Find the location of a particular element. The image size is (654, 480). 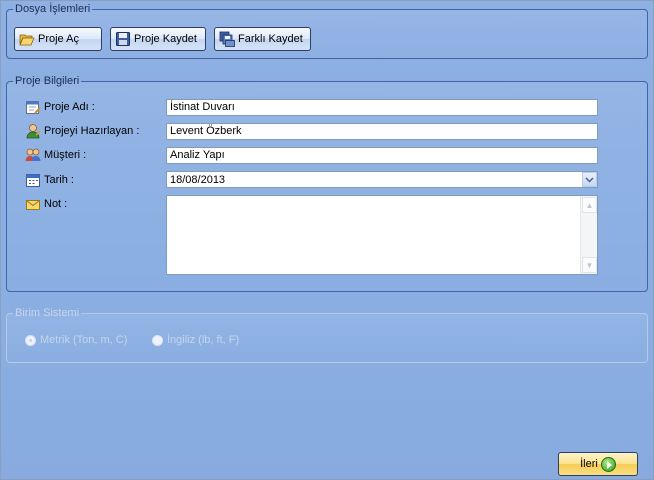

next-button: İleri is located at coordinates (598, 464).